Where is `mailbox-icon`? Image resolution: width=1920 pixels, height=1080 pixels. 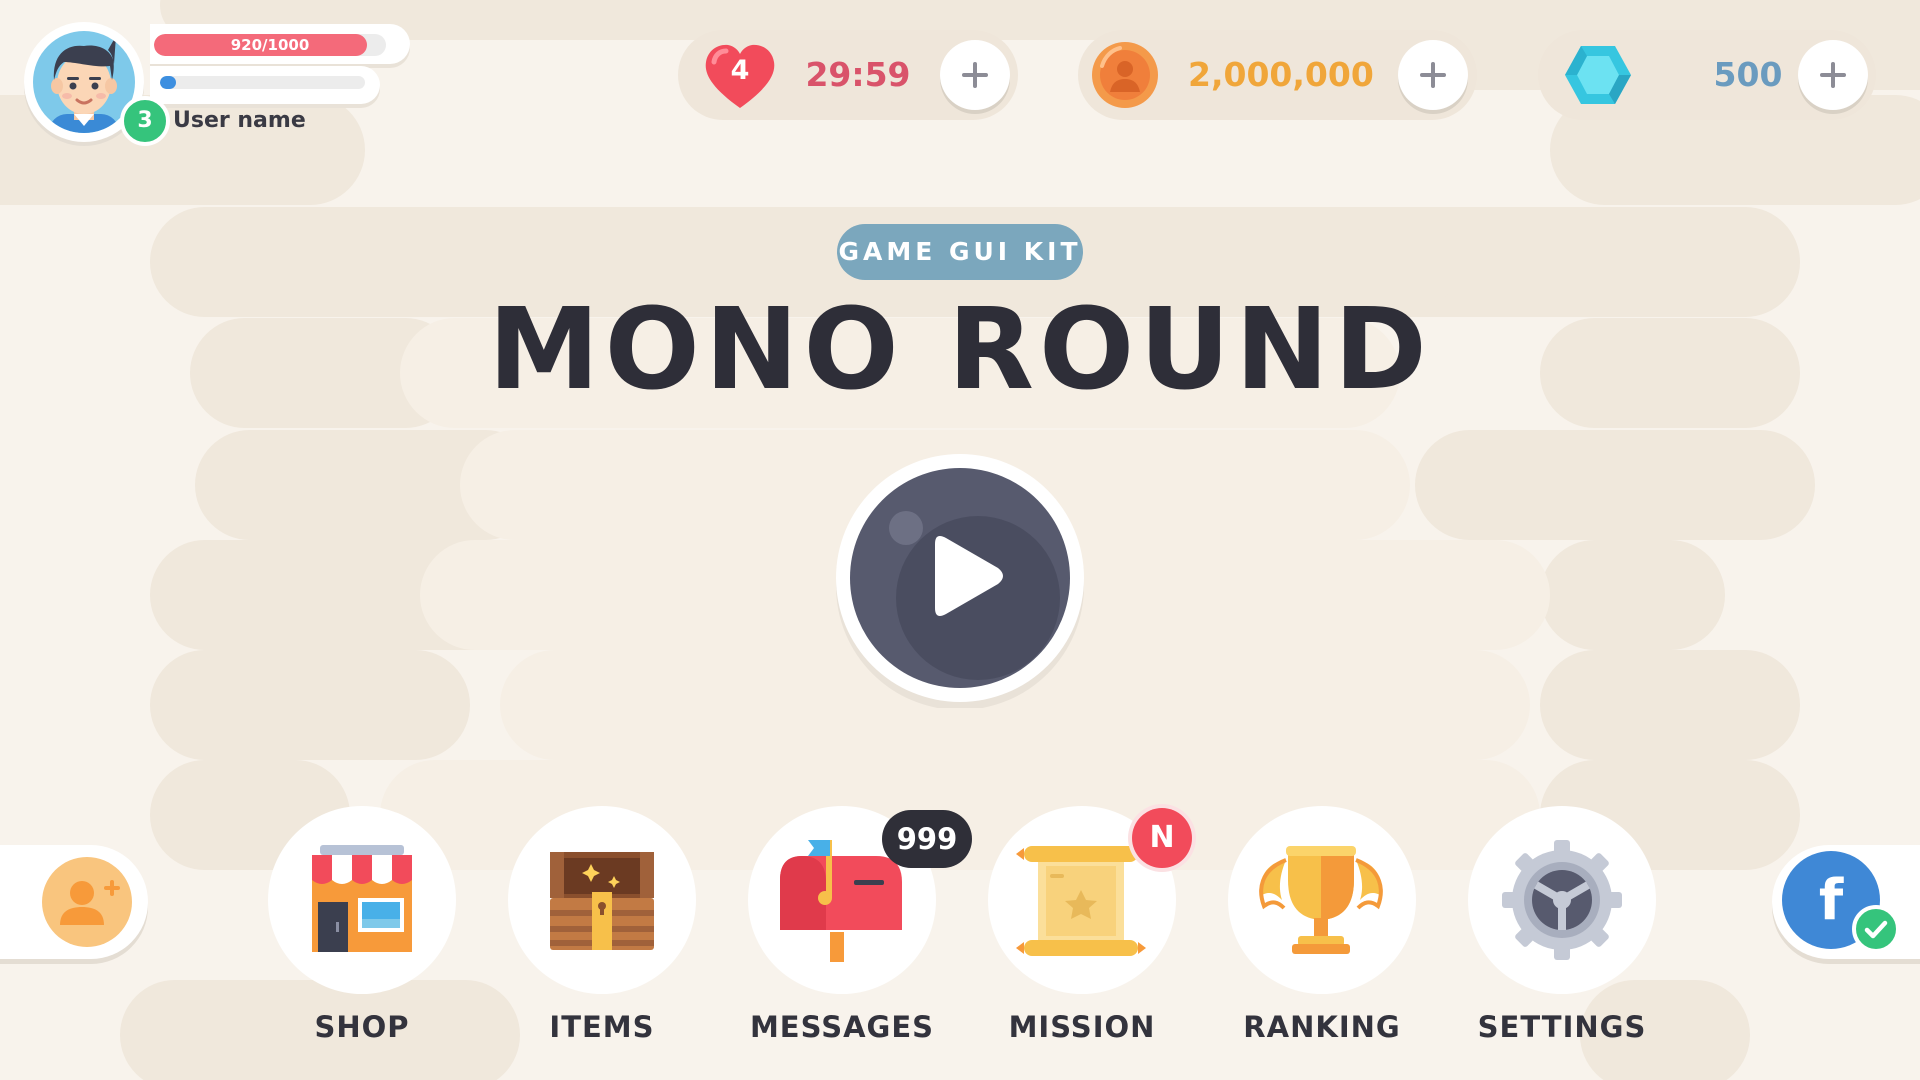
mailbox-icon is located at coordinates (841, 901).